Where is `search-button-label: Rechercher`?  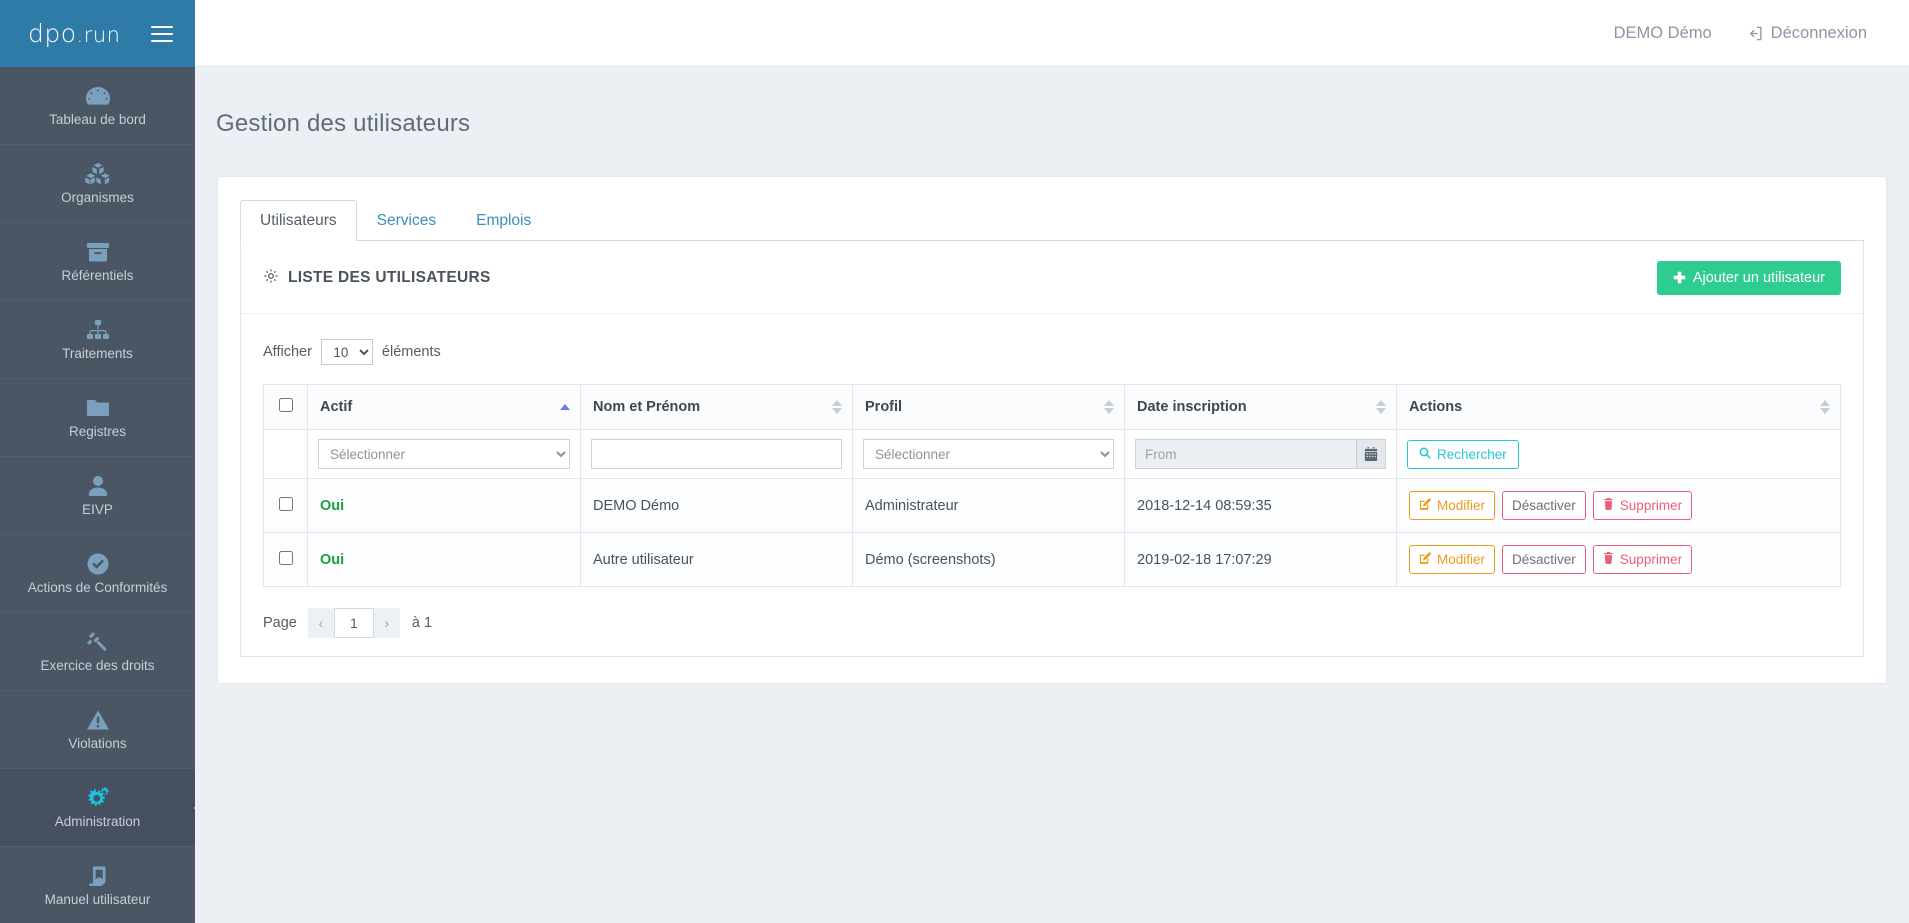 search-button-label: Rechercher is located at coordinates (1472, 454).